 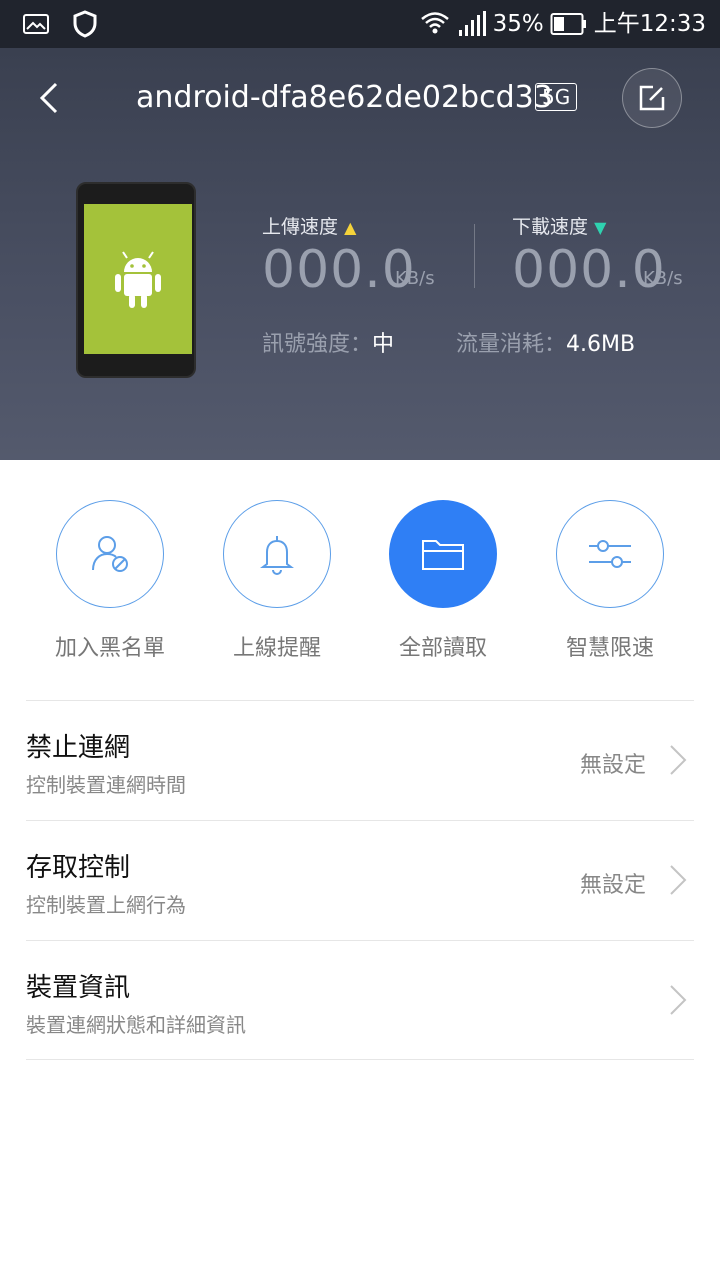 What do you see at coordinates (109, 648) in the screenshot?
I see `action-label: 加入黑名單` at bounding box center [109, 648].